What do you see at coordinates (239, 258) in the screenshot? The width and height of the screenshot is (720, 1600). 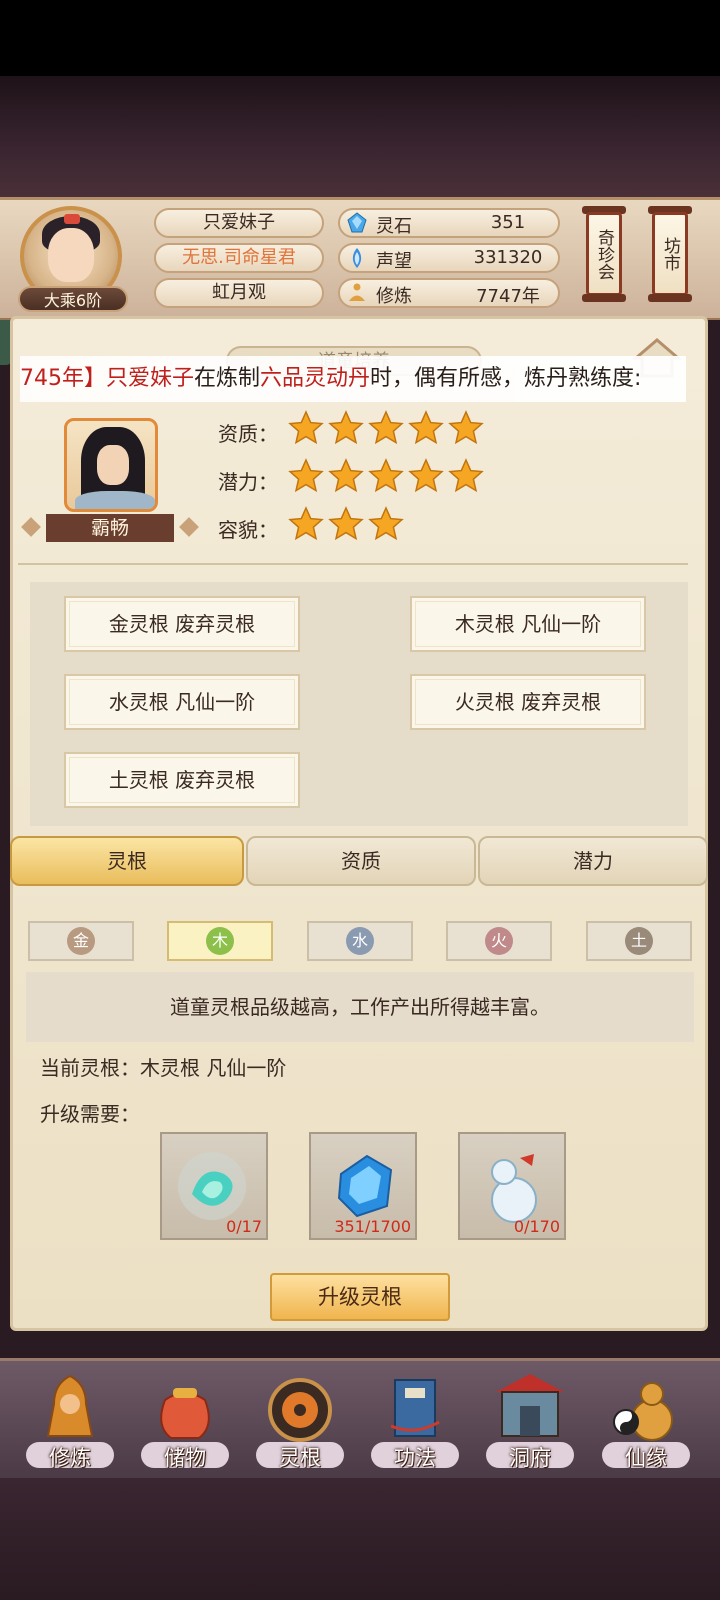 I see `player-title: 无思.司命星君` at bounding box center [239, 258].